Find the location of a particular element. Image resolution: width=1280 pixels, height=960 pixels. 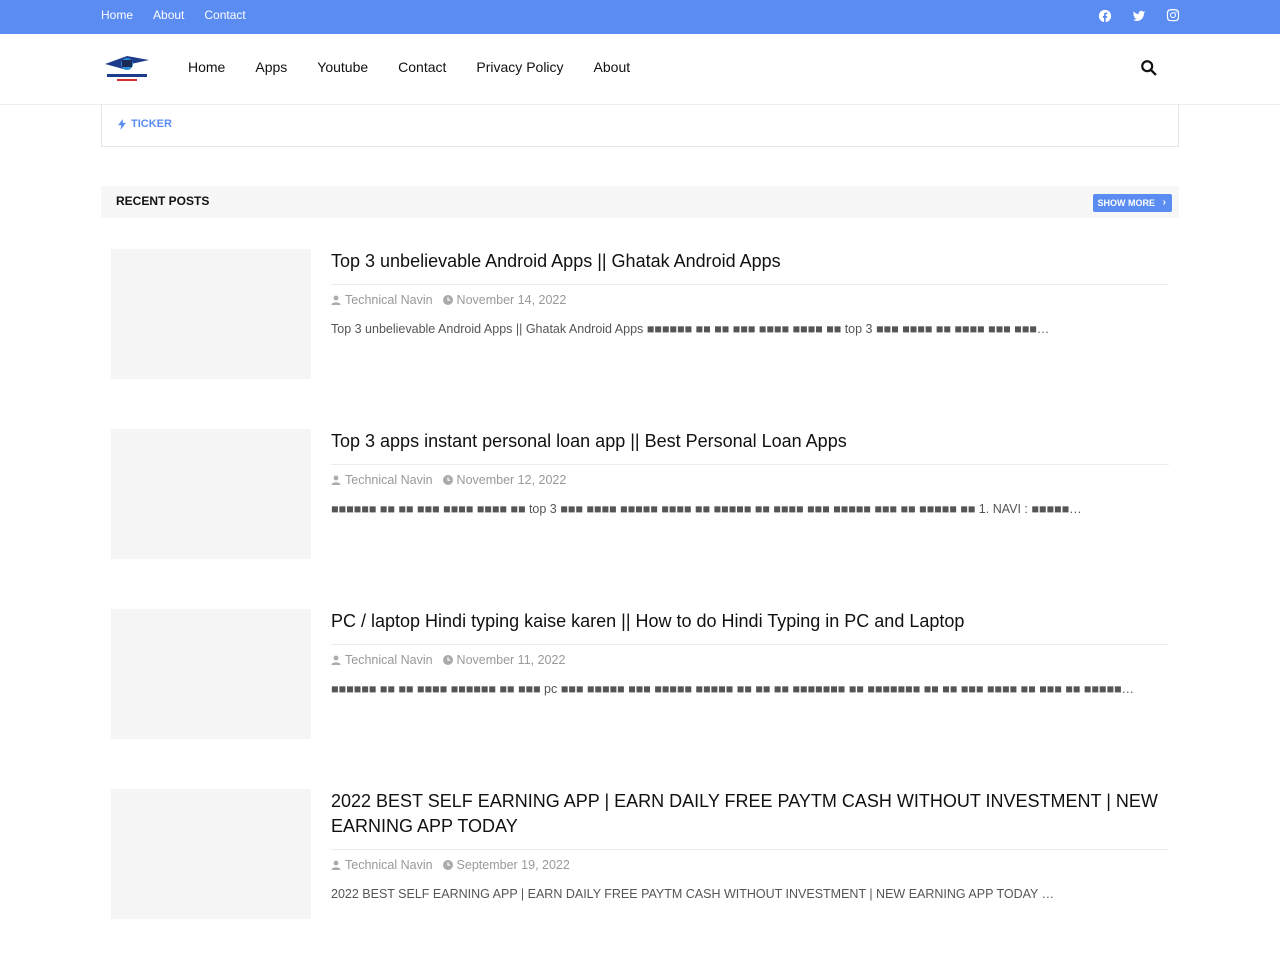

show-more-button: SHOW MORE › is located at coordinates (1132, 203).